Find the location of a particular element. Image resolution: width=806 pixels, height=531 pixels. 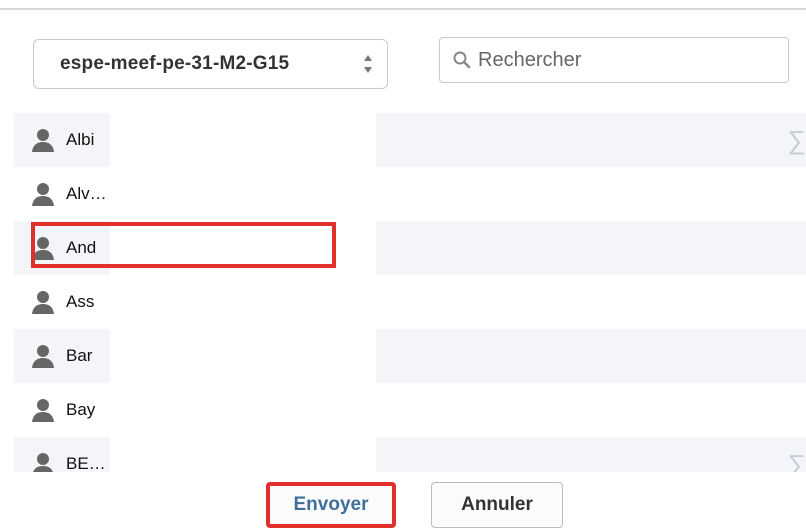

user-name: Albi is located at coordinates (80, 139).